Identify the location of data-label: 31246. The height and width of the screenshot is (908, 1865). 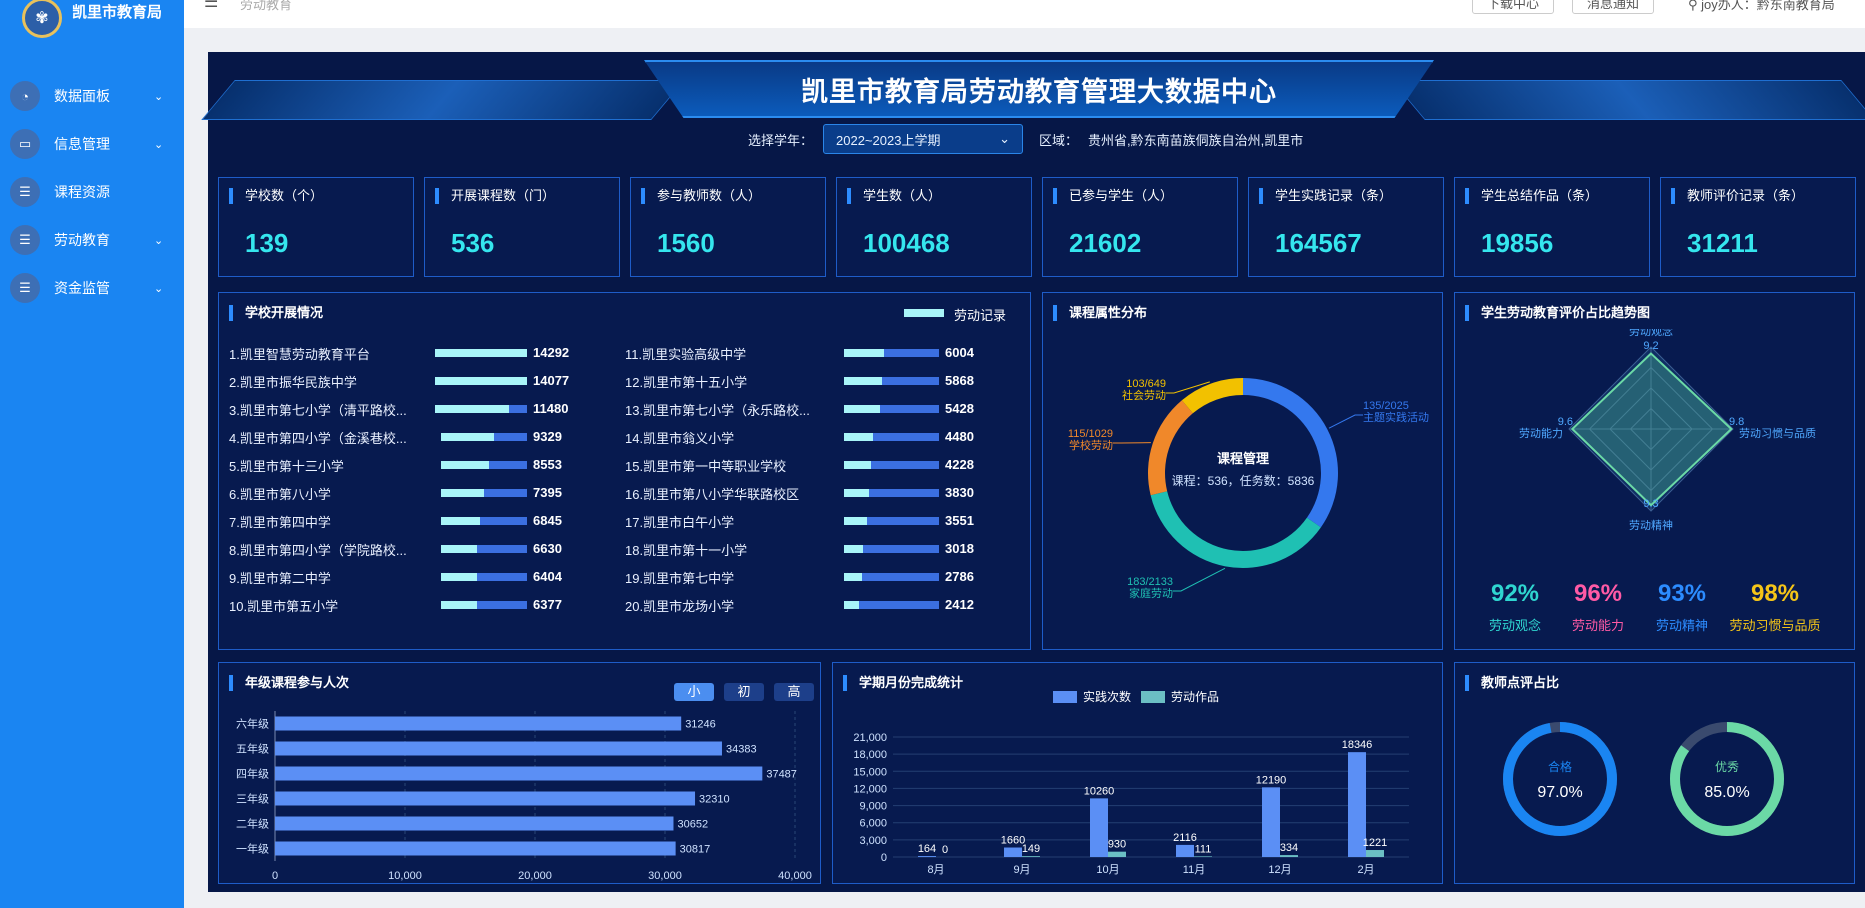
(700, 725).